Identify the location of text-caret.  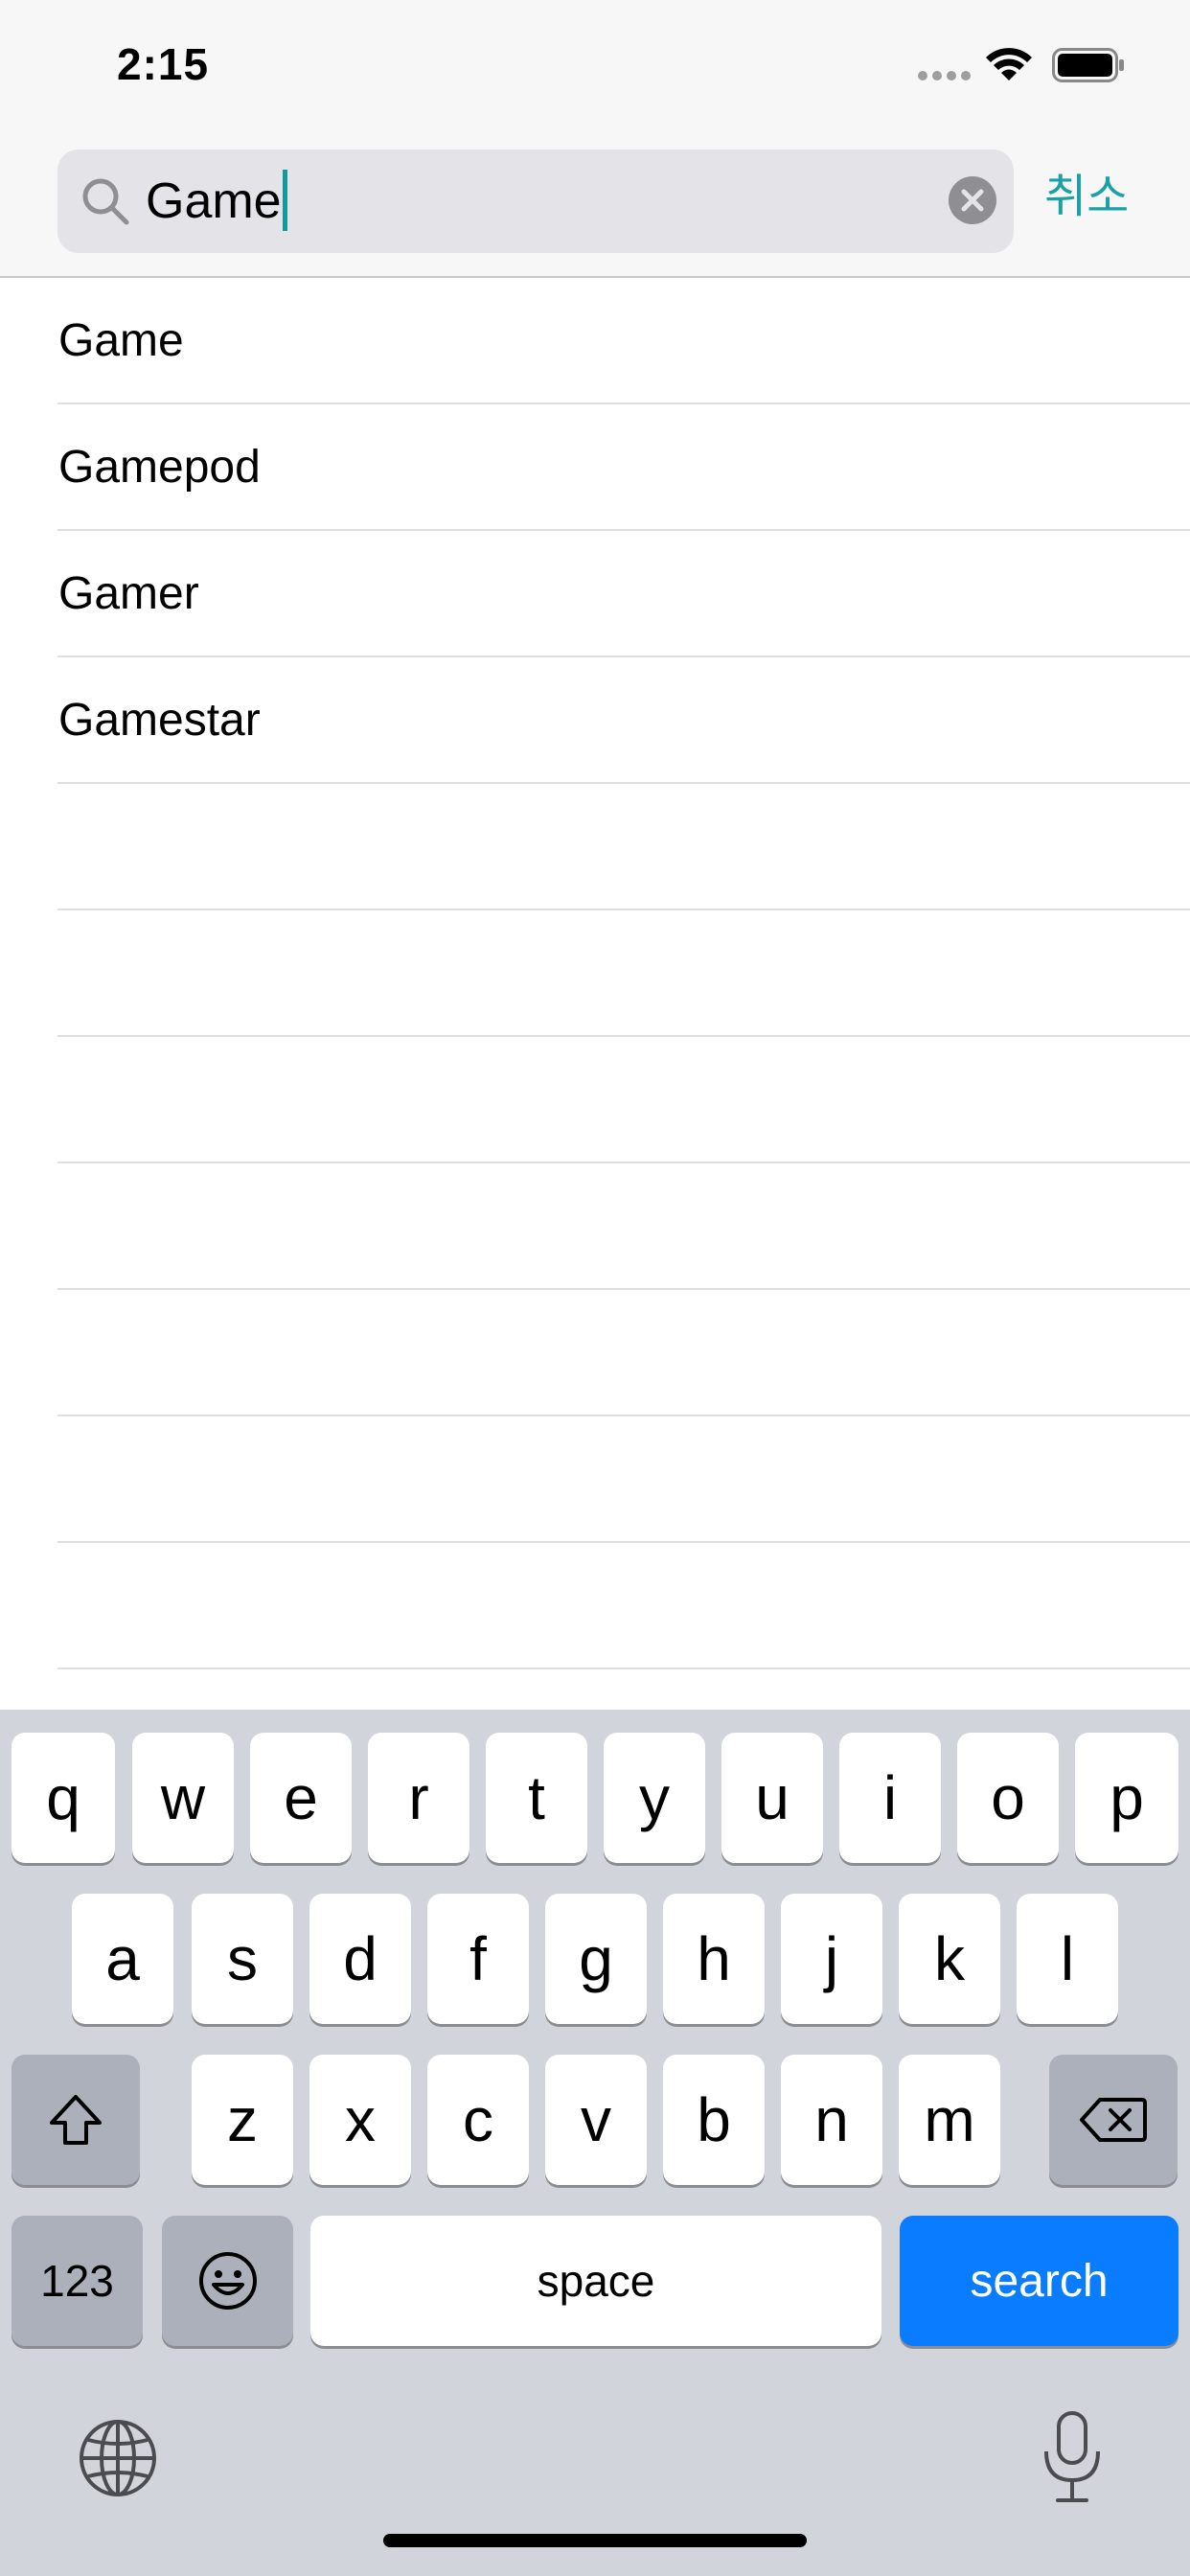
(285, 201).